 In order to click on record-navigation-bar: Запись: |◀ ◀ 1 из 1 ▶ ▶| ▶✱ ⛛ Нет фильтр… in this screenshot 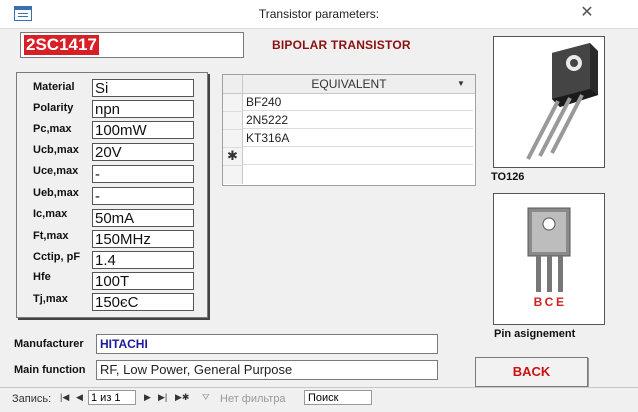, I will do `click(319, 398)`.